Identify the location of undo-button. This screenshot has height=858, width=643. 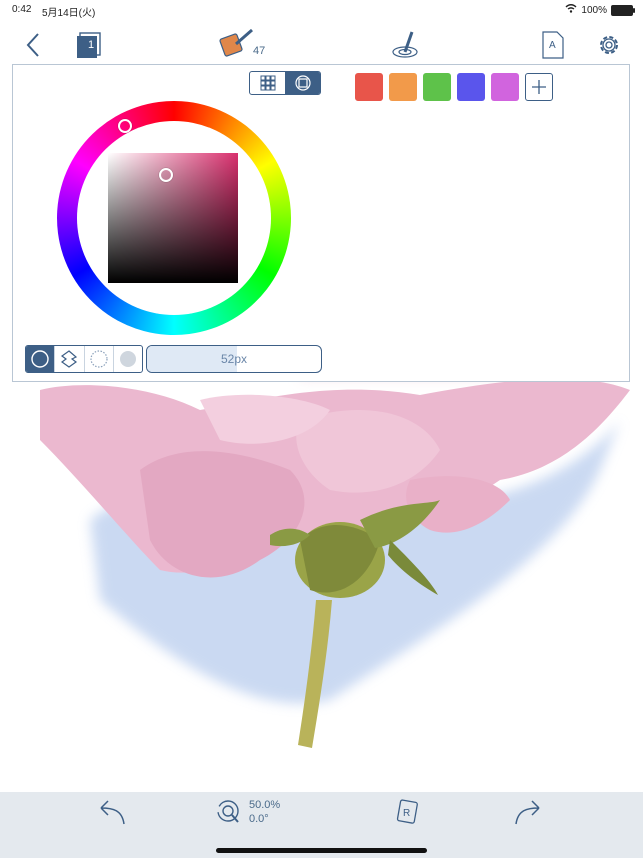
(113, 812).